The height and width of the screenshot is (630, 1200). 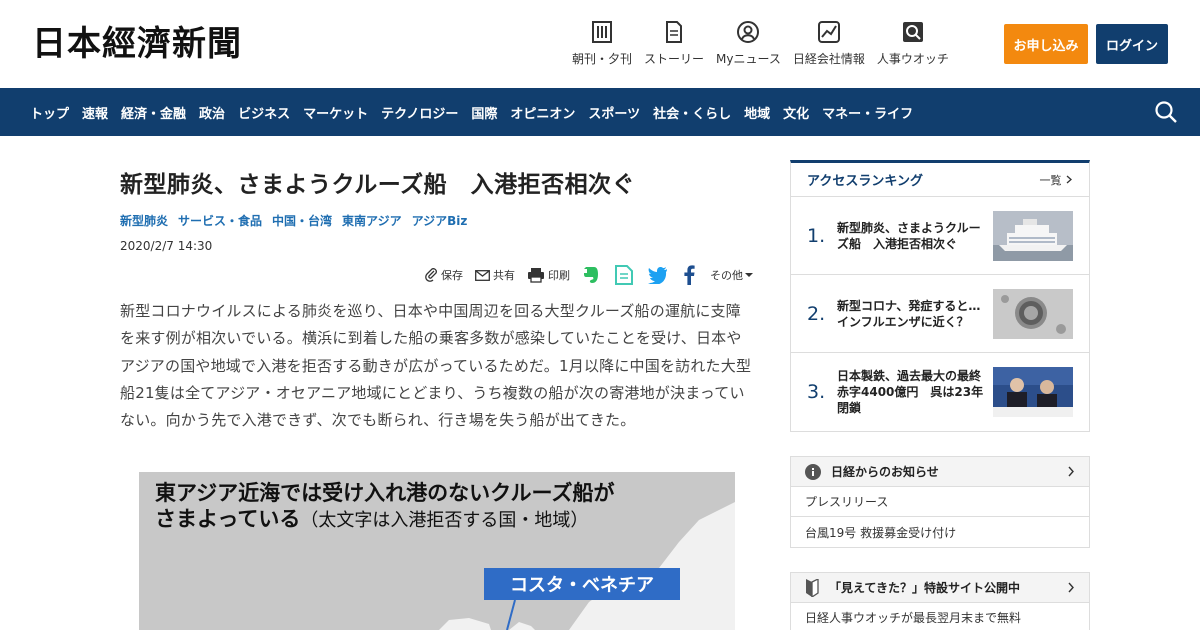 I want to click on nav-item-top: トップ, so click(x=49, y=112).